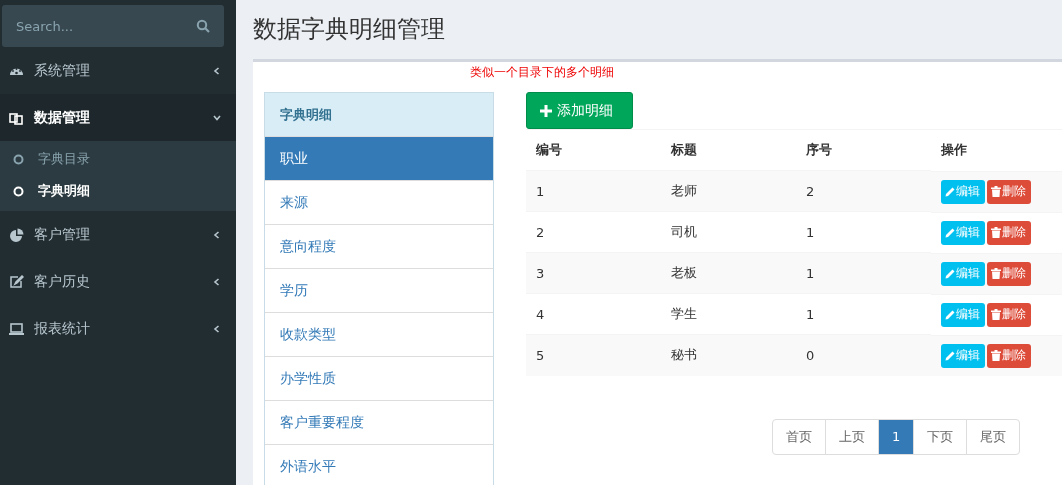  Describe the element at coordinates (728, 355) in the screenshot. I see `table-cell: 秘书` at that location.